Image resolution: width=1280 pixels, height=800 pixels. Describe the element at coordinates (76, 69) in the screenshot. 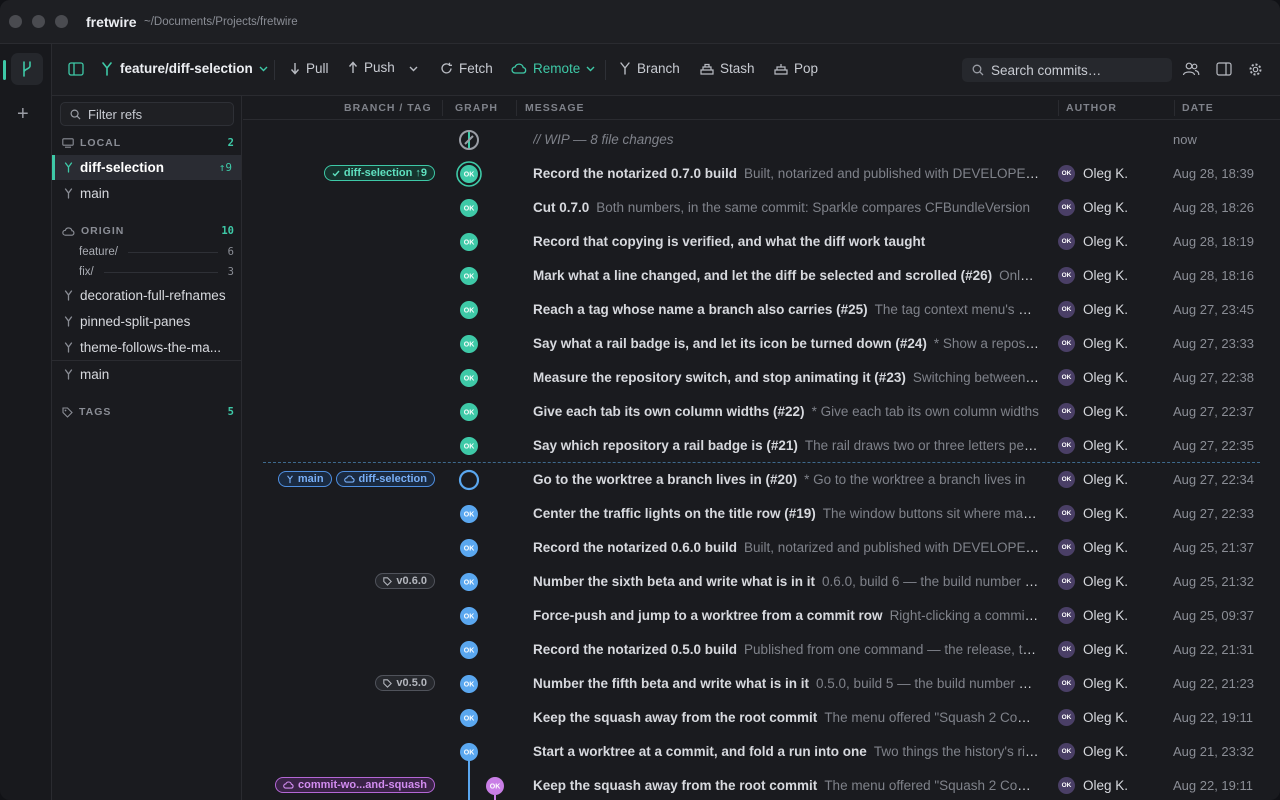

I see `sidebar-toggle-icon` at that location.